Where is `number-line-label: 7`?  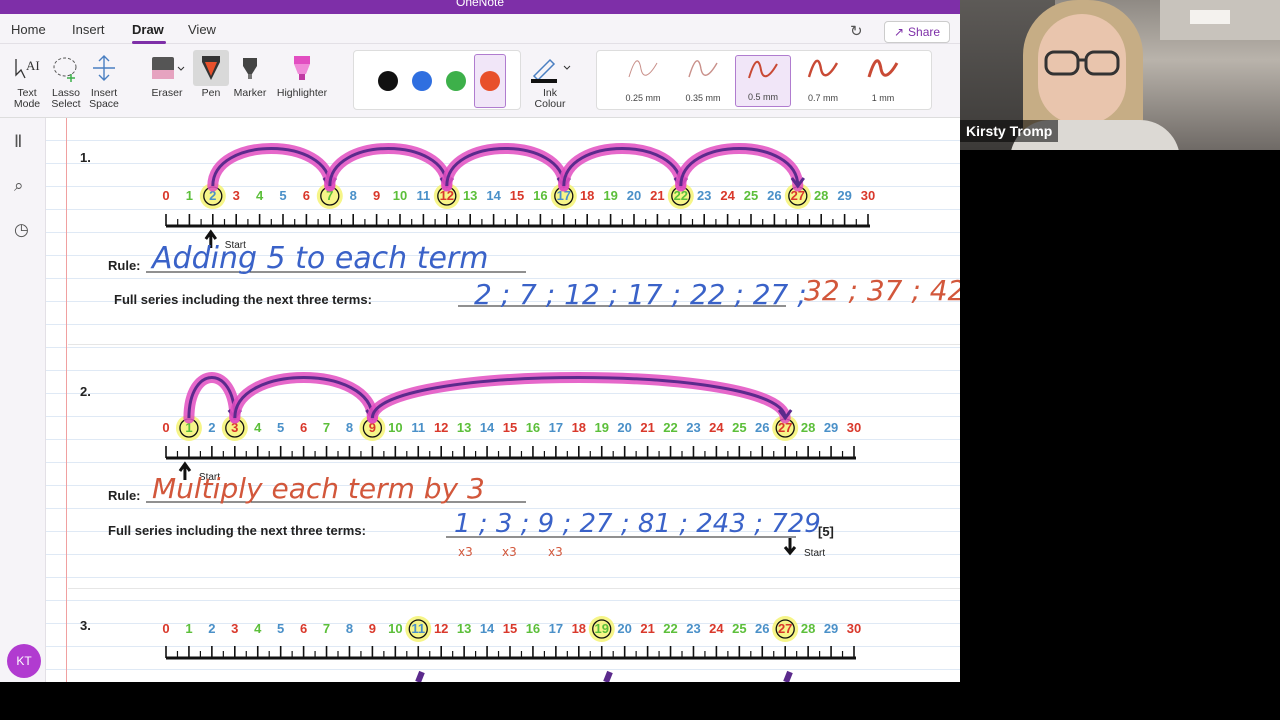
number-line-label: 7 is located at coordinates (326, 427).